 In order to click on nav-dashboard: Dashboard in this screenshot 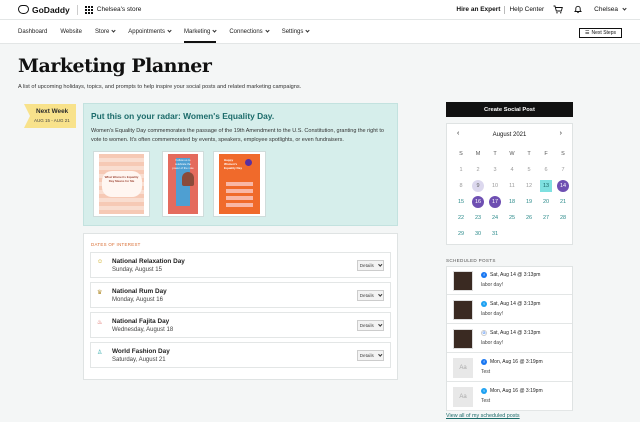, I will do `click(32, 31)`.